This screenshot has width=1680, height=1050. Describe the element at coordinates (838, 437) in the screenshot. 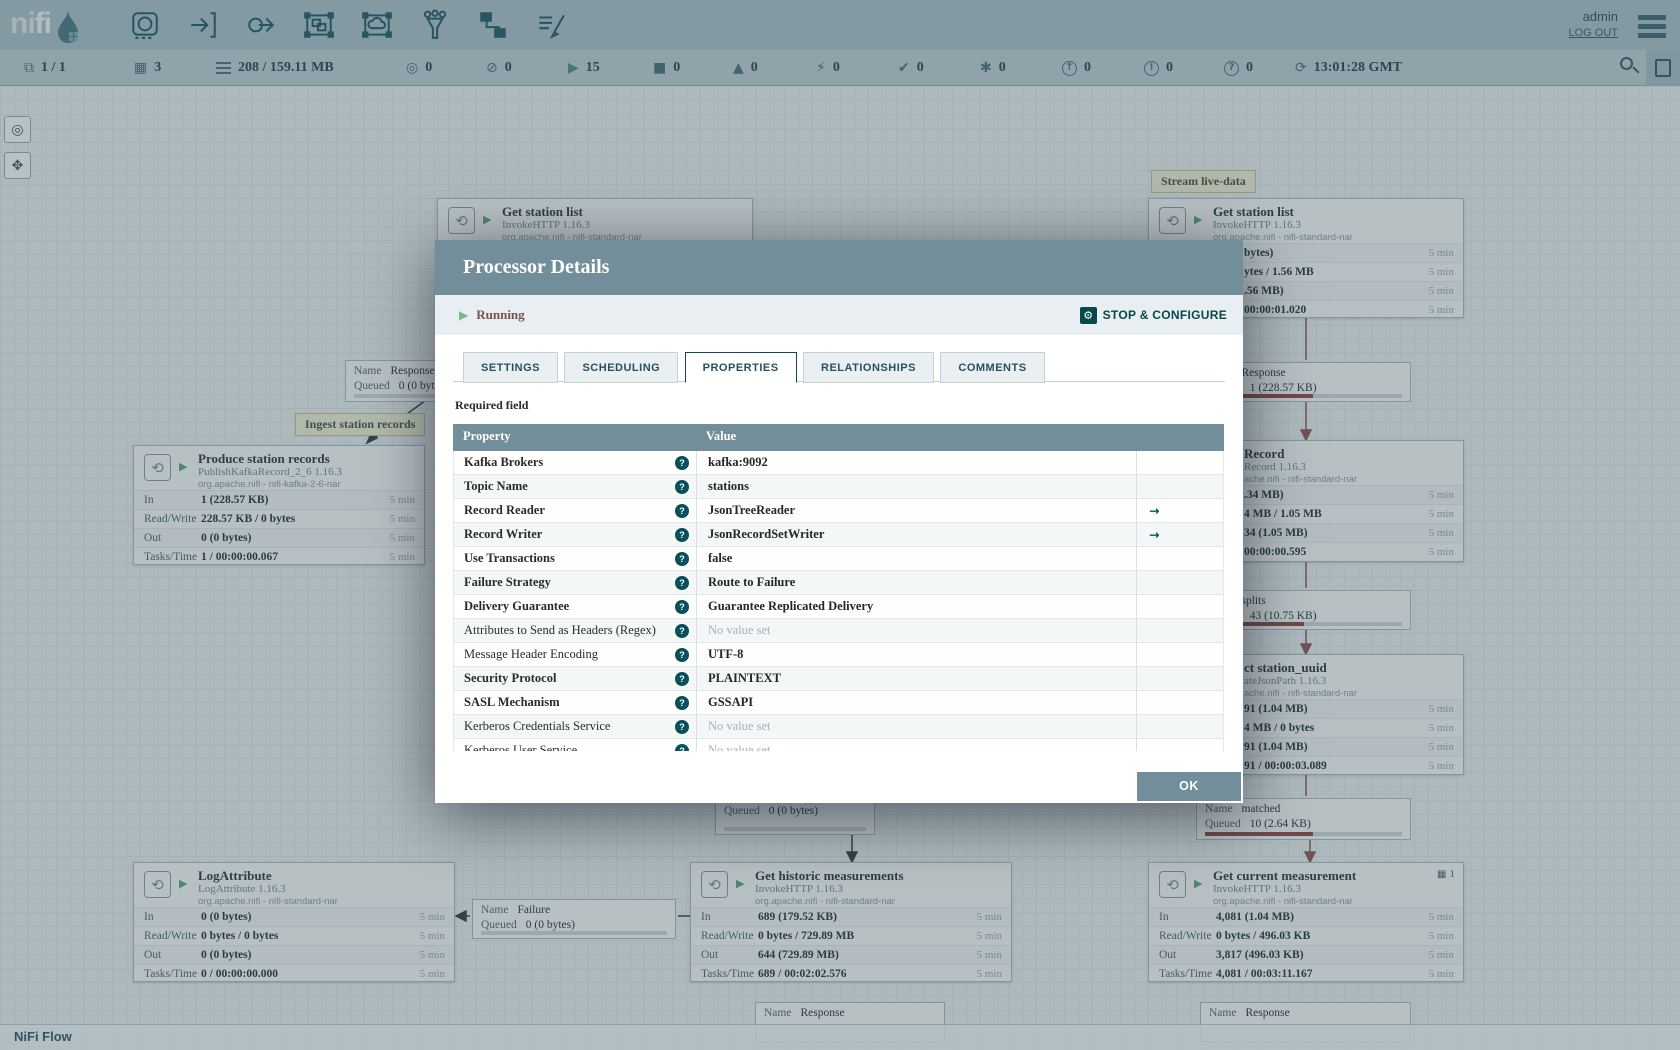

I see `properties-table-header: Property Value` at that location.